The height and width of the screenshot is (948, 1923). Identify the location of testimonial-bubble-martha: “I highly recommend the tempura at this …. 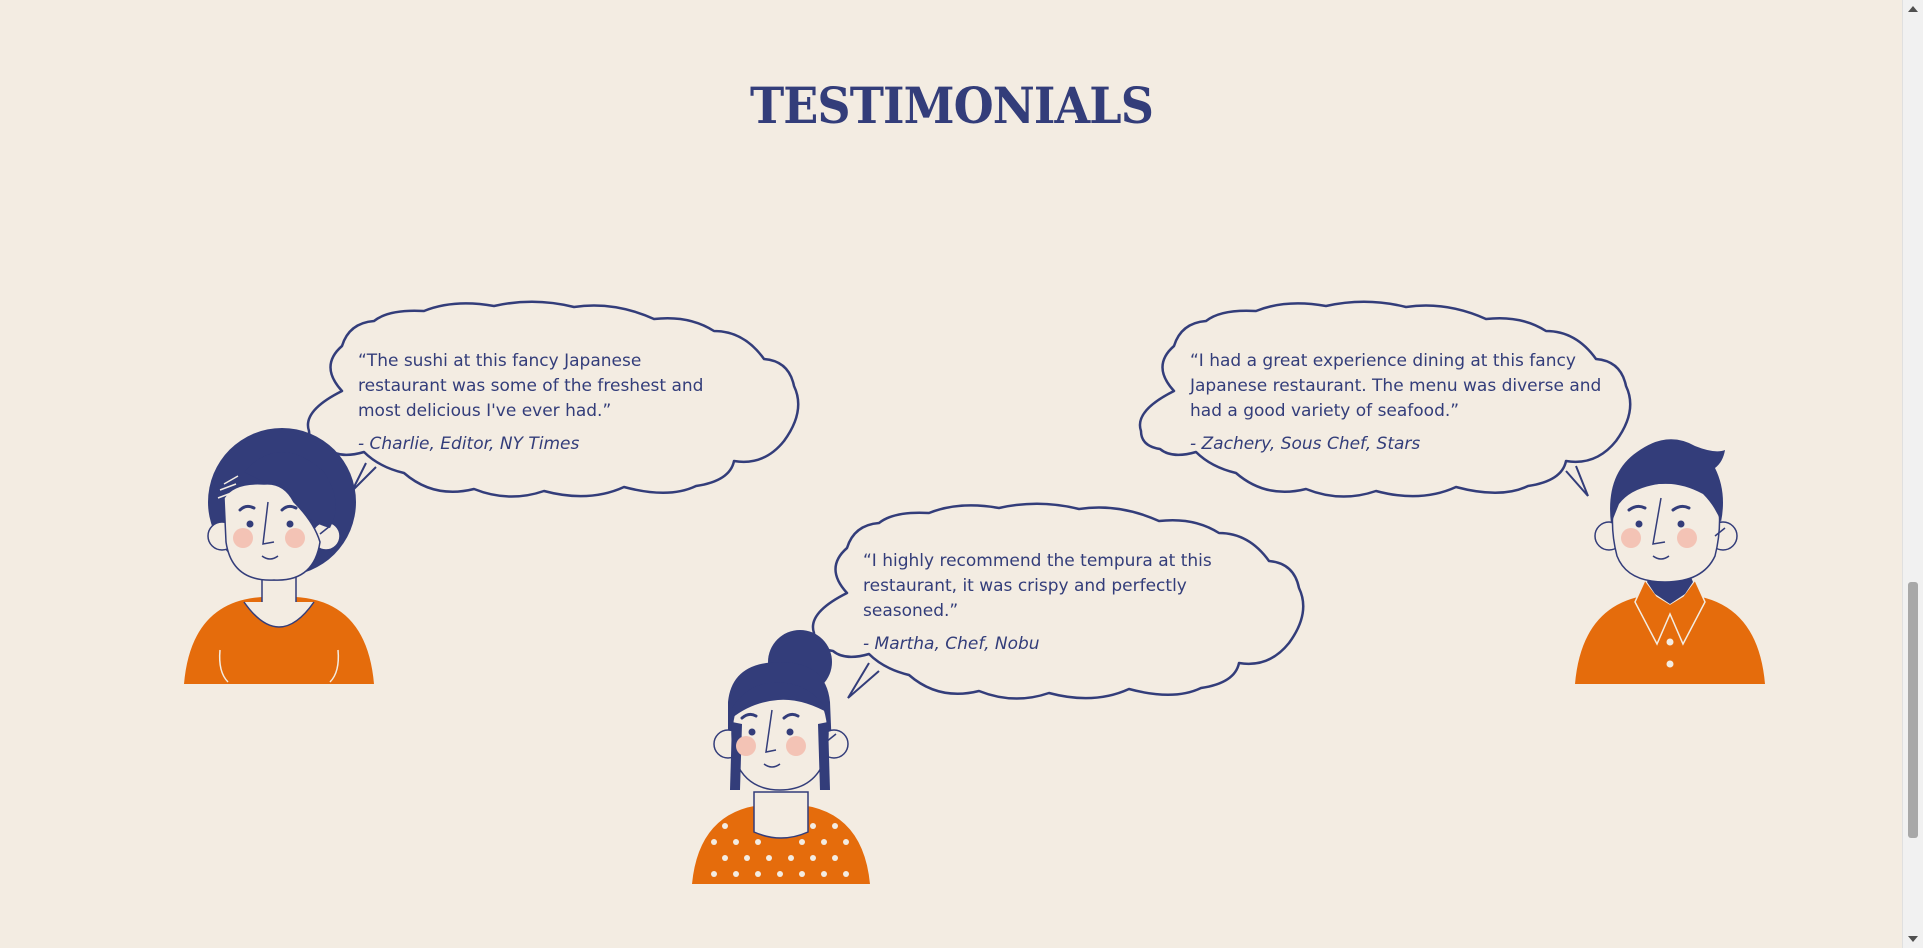
(1055, 603).